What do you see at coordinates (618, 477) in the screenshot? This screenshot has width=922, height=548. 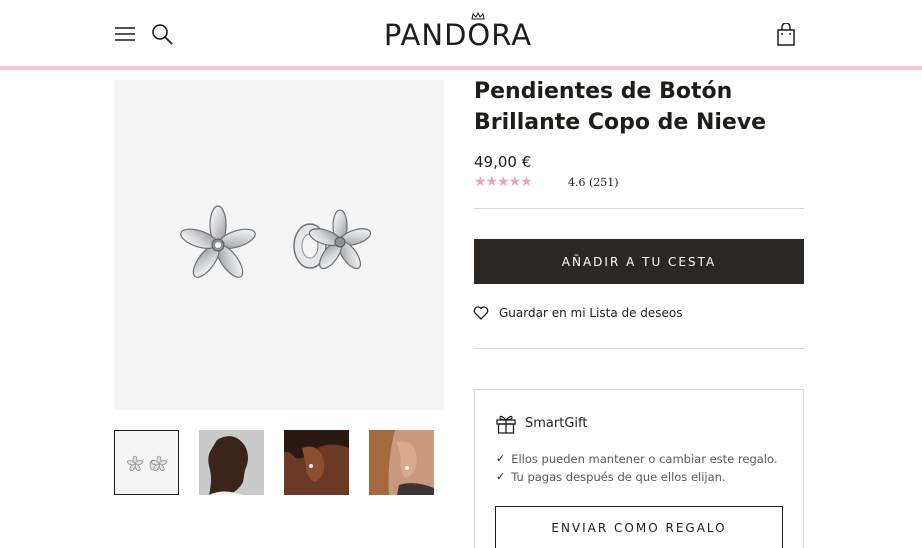 I see `smartgift-benefit-text: Tu pagas después de que ellos elijan.` at bounding box center [618, 477].